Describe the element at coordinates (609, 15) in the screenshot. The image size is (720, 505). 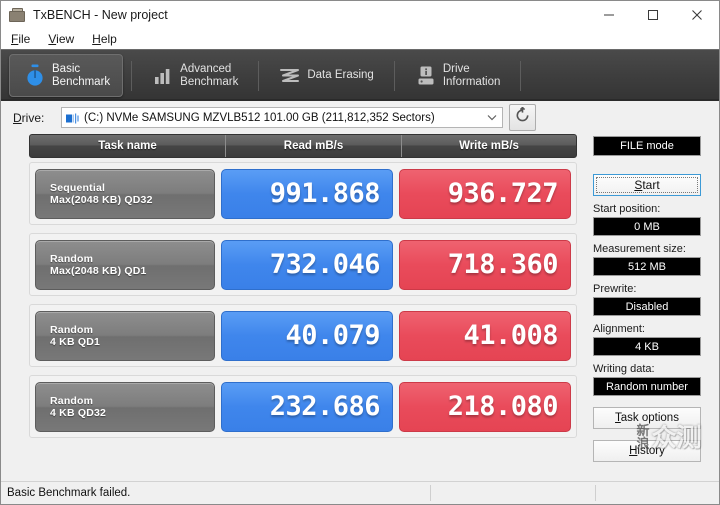
I see `minimize-icon` at that location.